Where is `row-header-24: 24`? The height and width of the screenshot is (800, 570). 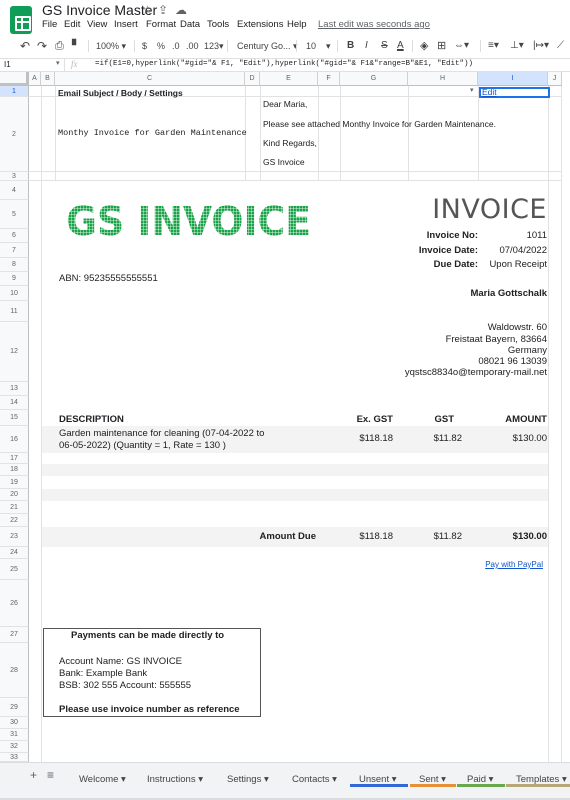 row-header-24: 24 is located at coordinates (14, 553).